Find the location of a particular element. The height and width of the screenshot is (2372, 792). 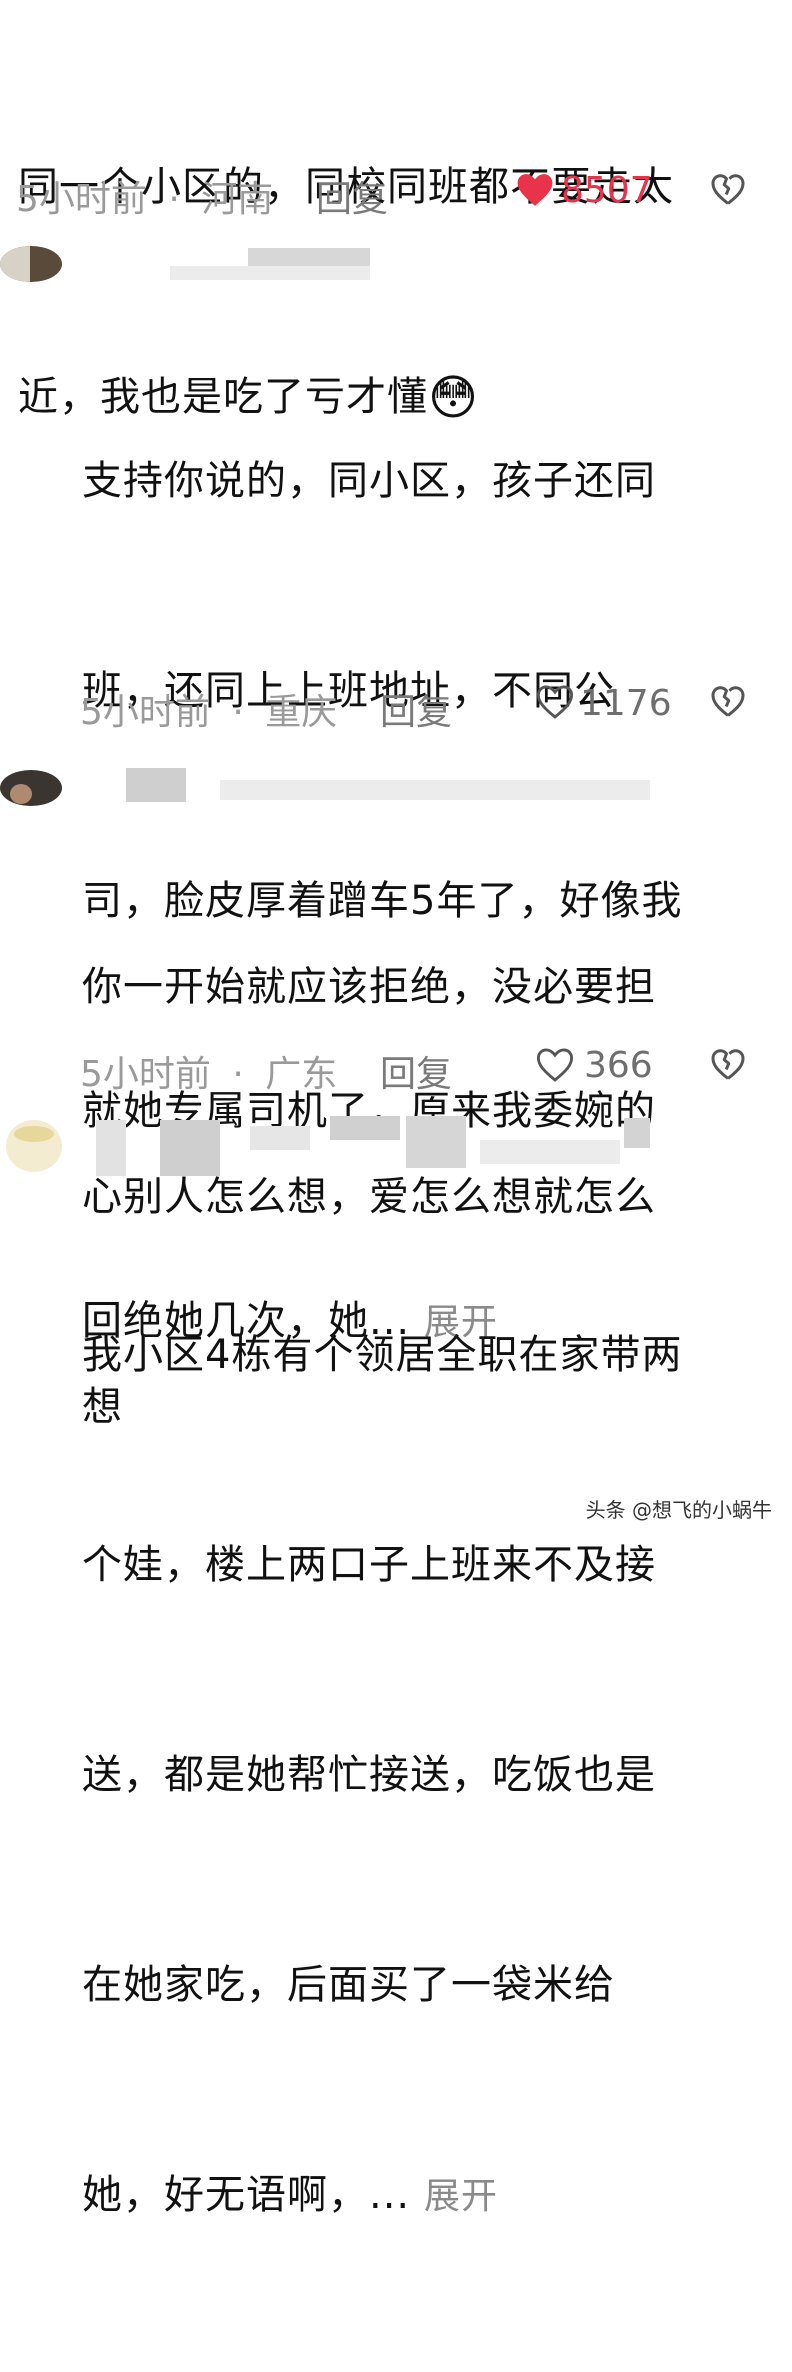

like-count: 8507 is located at coordinates (607, 190).